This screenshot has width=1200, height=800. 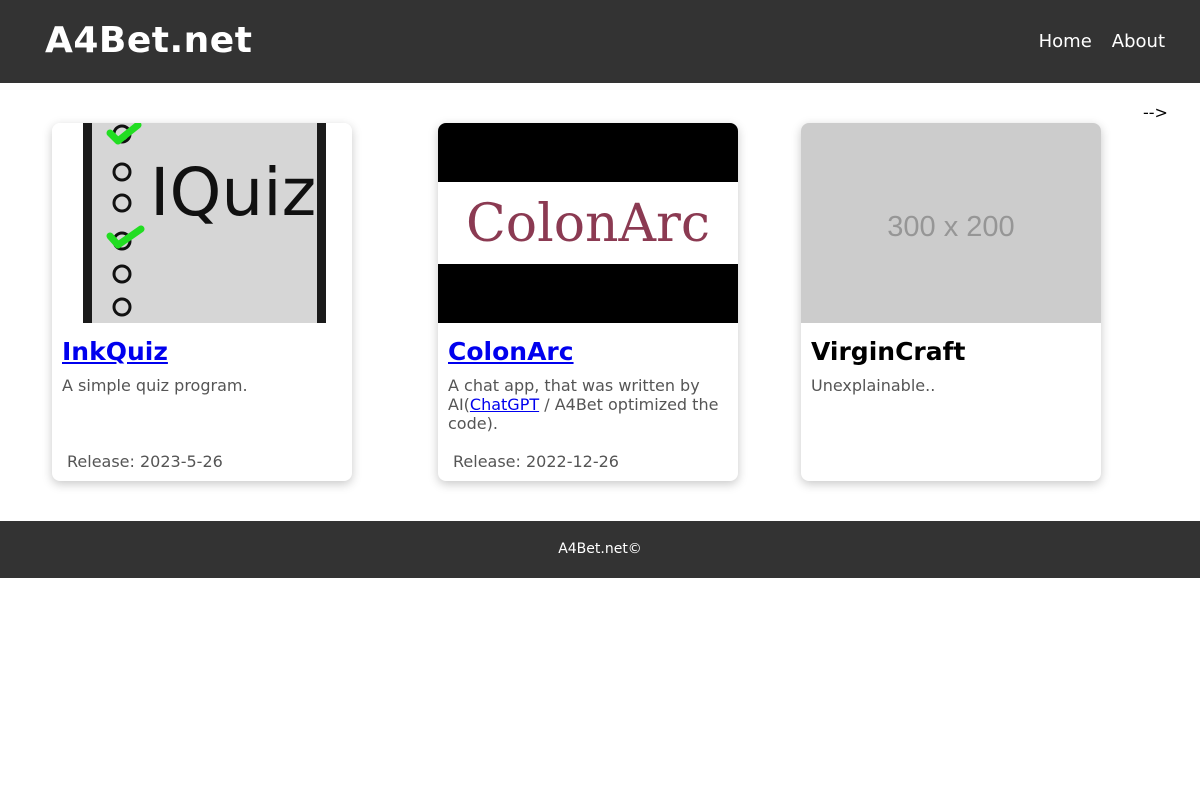 I want to click on chatgpt-link: ChatGPT, so click(x=504, y=404).